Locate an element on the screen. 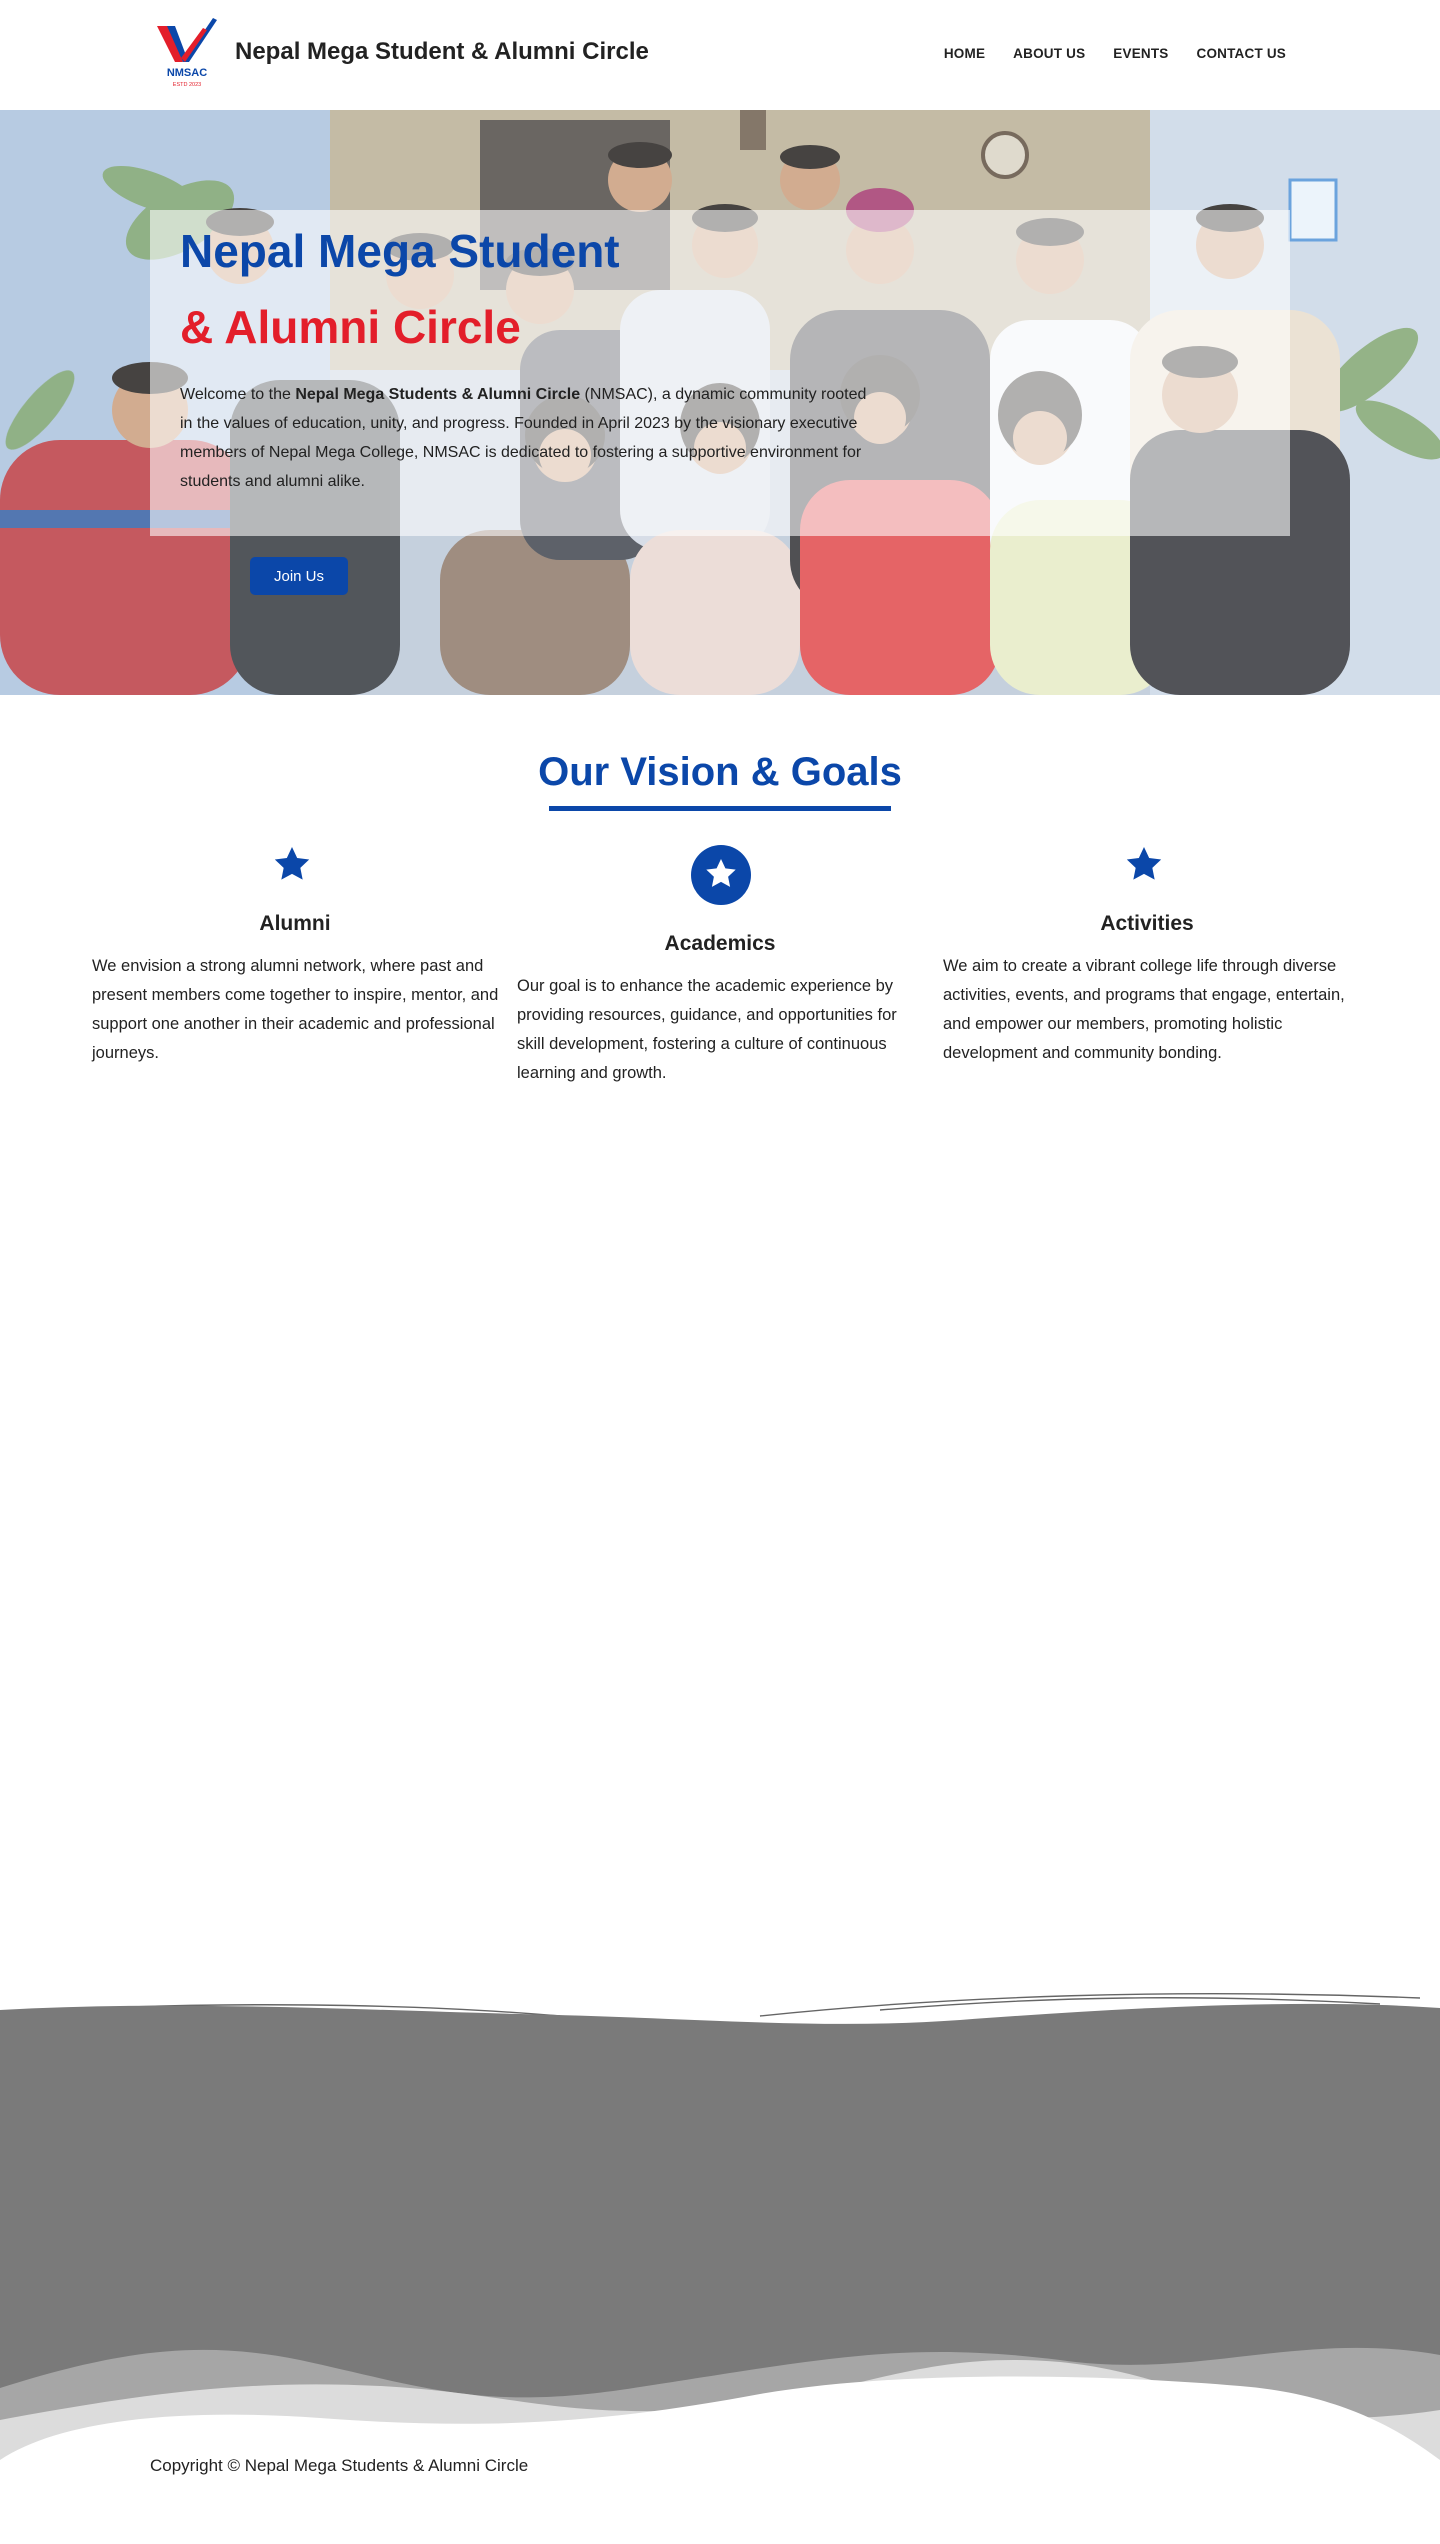 The width and height of the screenshot is (1440, 2544). hero-text-bold: Nepal Mega Students & Alumni Circle is located at coordinates (438, 394).